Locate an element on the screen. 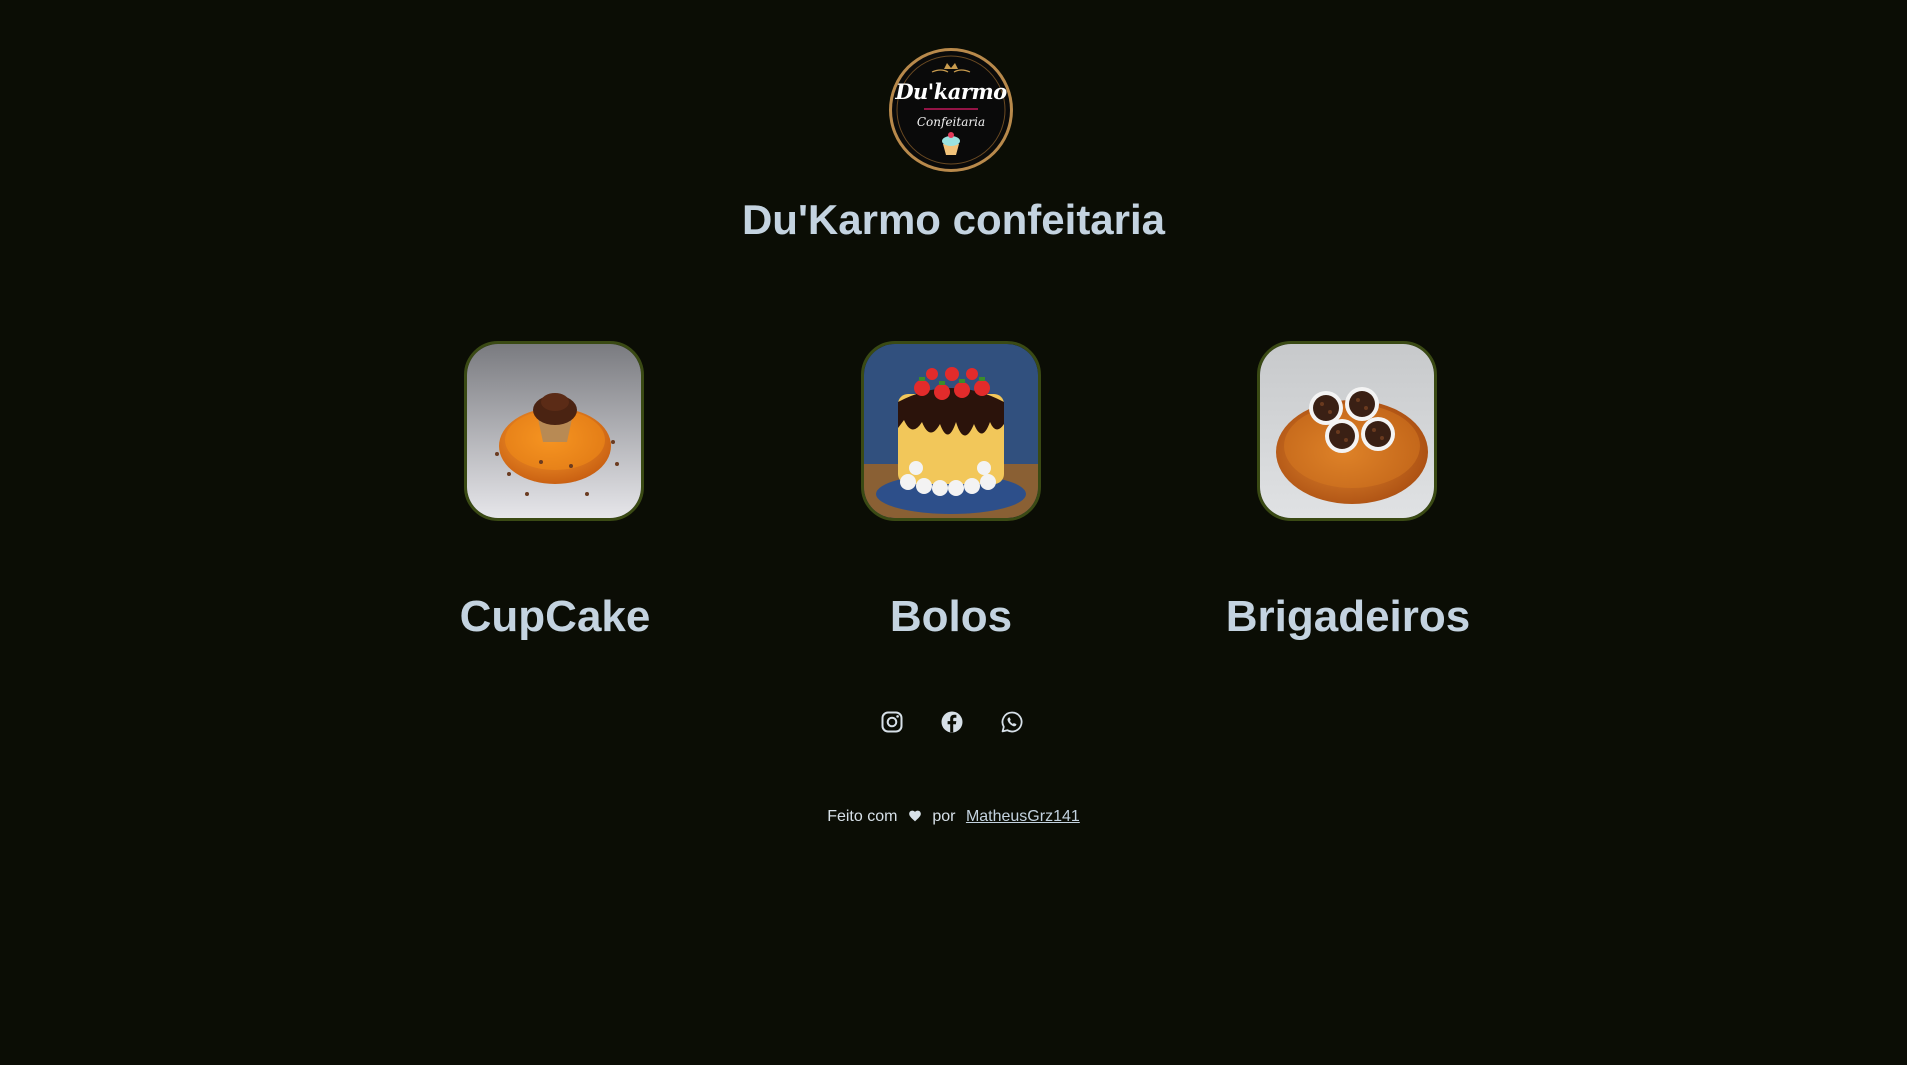 The image size is (1907, 1065). cake-photo is located at coordinates (951, 431).